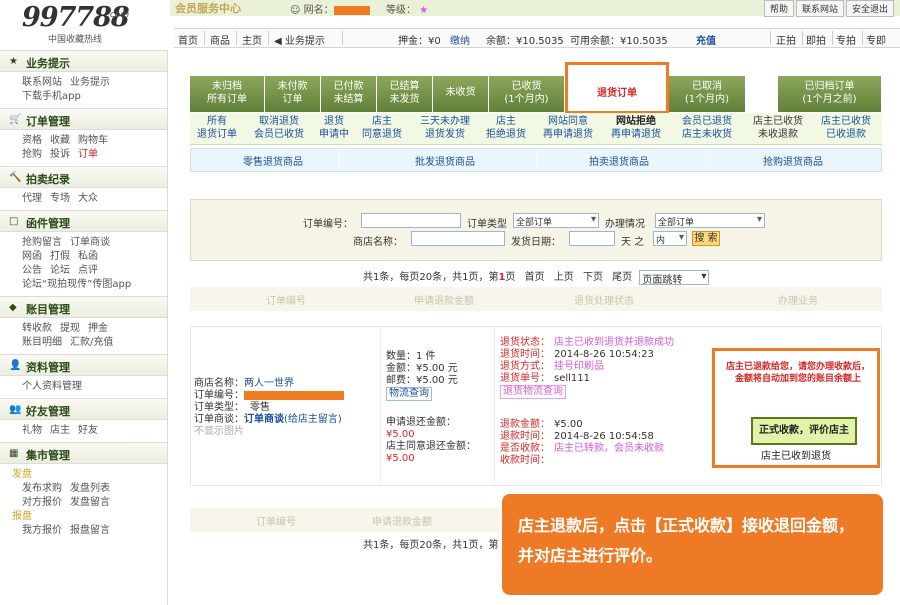  Describe the element at coordinates (707, 128) in the screenshot. I see `subtab-member-returned: 会员已退货 店主未收货` at that location.